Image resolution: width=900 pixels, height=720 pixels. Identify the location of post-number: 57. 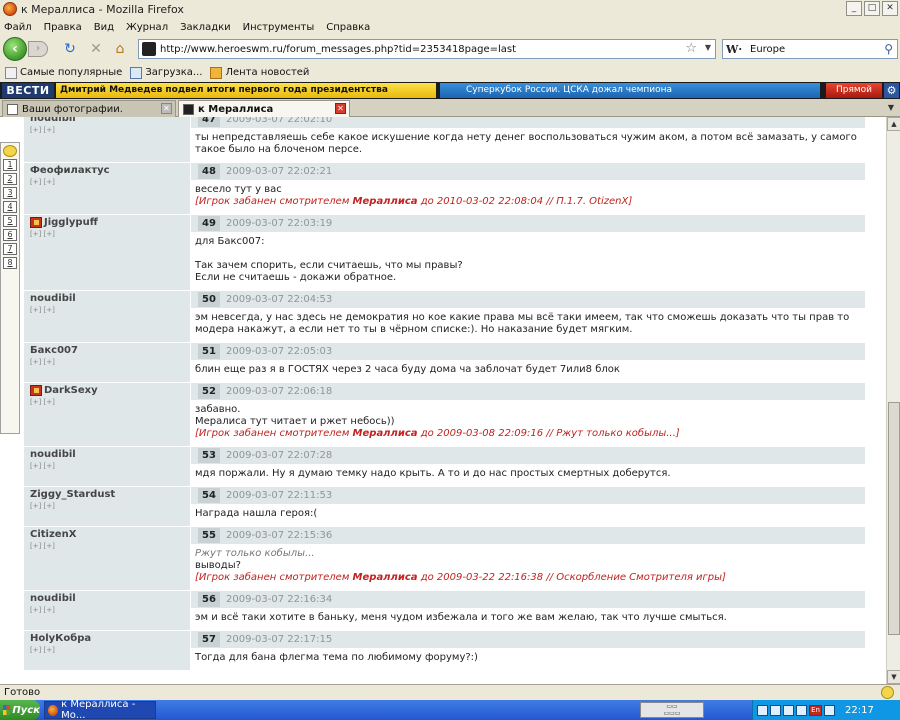
(209, 639).